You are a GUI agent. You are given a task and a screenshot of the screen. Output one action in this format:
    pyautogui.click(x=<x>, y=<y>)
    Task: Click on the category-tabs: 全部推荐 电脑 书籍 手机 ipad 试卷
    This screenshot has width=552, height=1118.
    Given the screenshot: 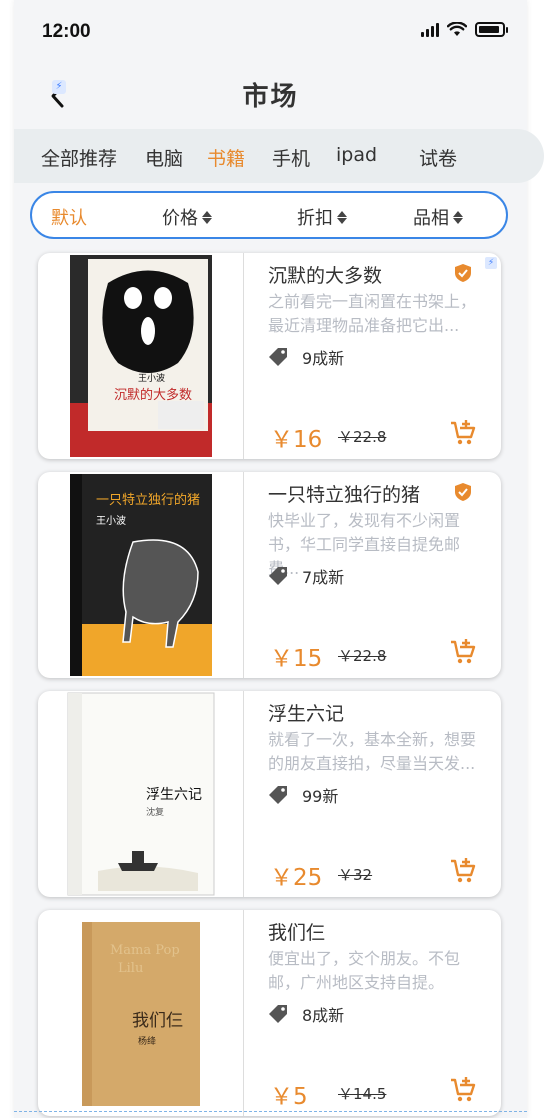 What is the action you would take?
    pyautogui.click(x=279, y=156)
    